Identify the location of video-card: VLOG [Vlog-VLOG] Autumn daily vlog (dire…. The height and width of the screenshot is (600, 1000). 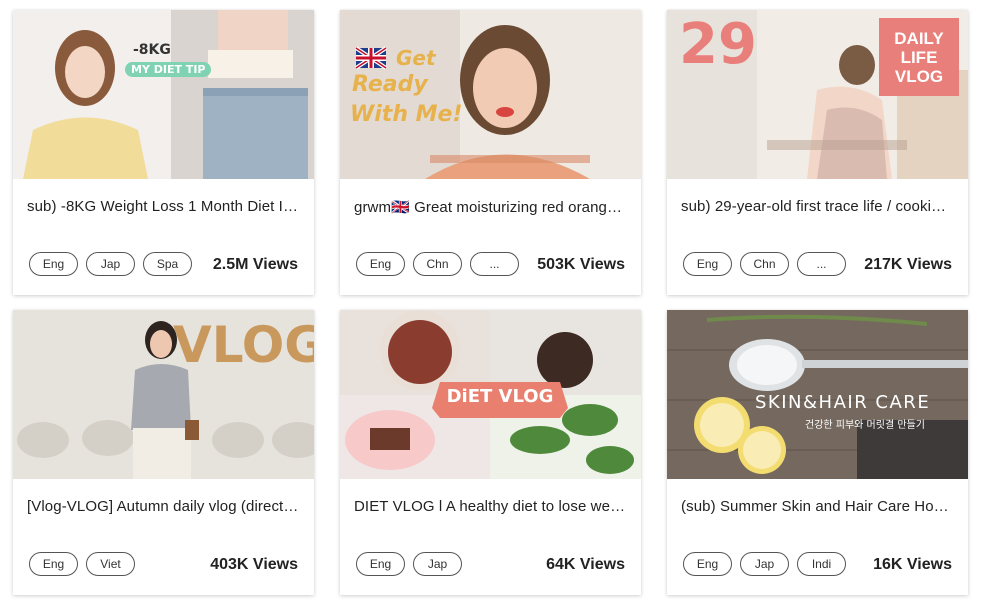
(163, 452).